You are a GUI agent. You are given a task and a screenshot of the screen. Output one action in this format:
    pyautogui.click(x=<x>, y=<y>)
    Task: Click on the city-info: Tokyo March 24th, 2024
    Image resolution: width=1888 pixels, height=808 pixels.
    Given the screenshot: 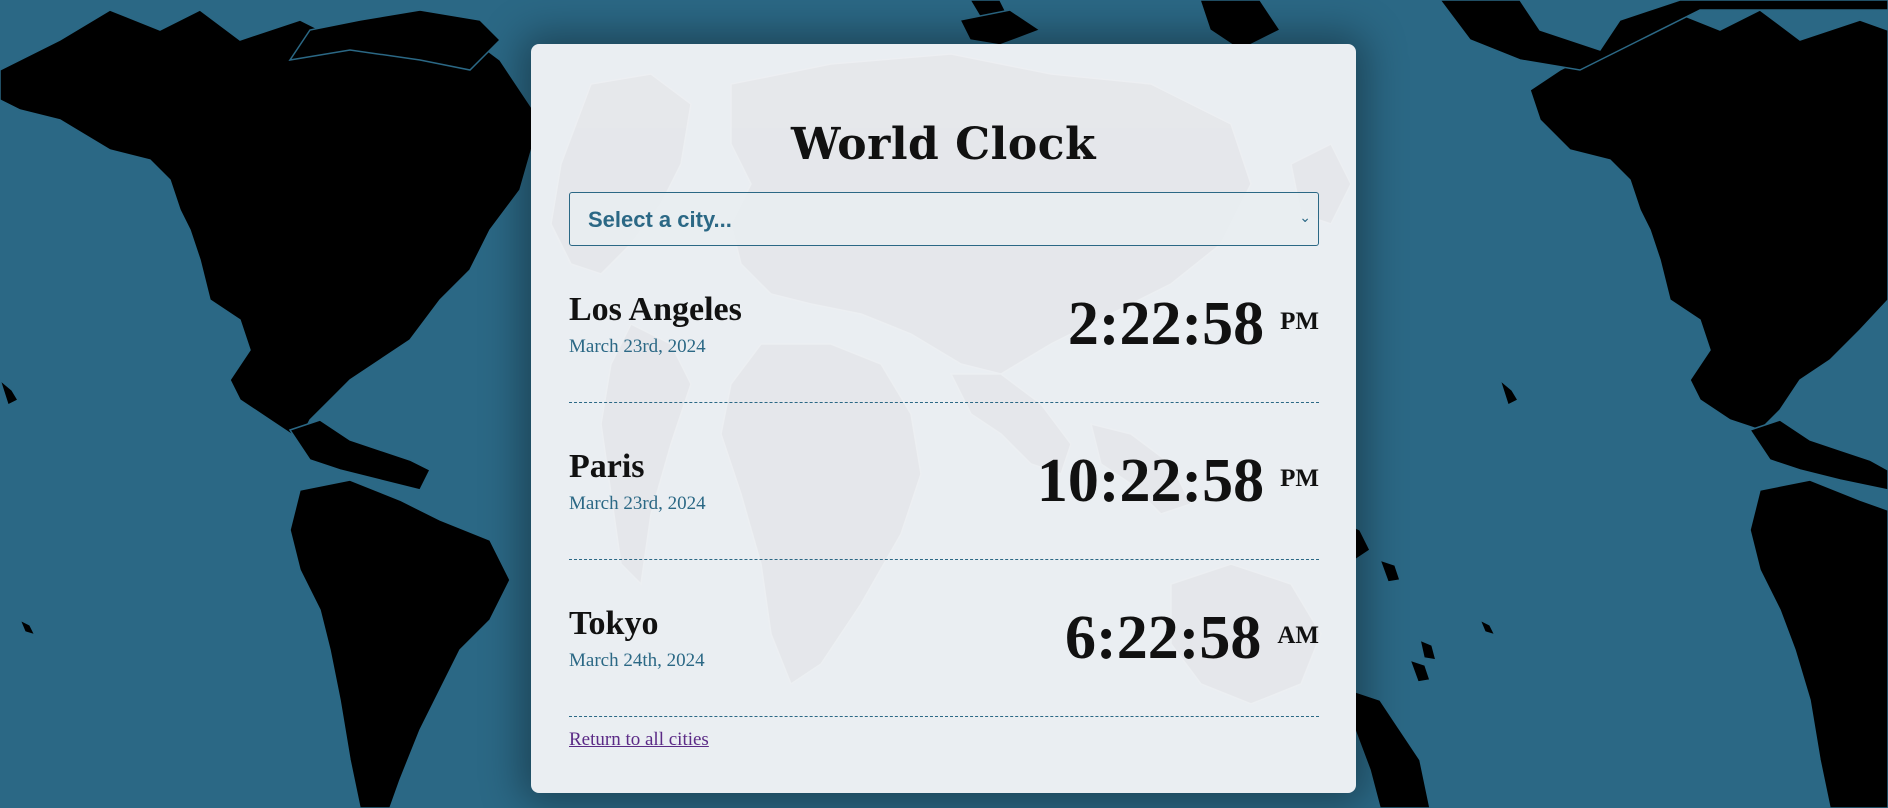 What is the action you would take?
    pyautogui.click(x=637, y=638)
    